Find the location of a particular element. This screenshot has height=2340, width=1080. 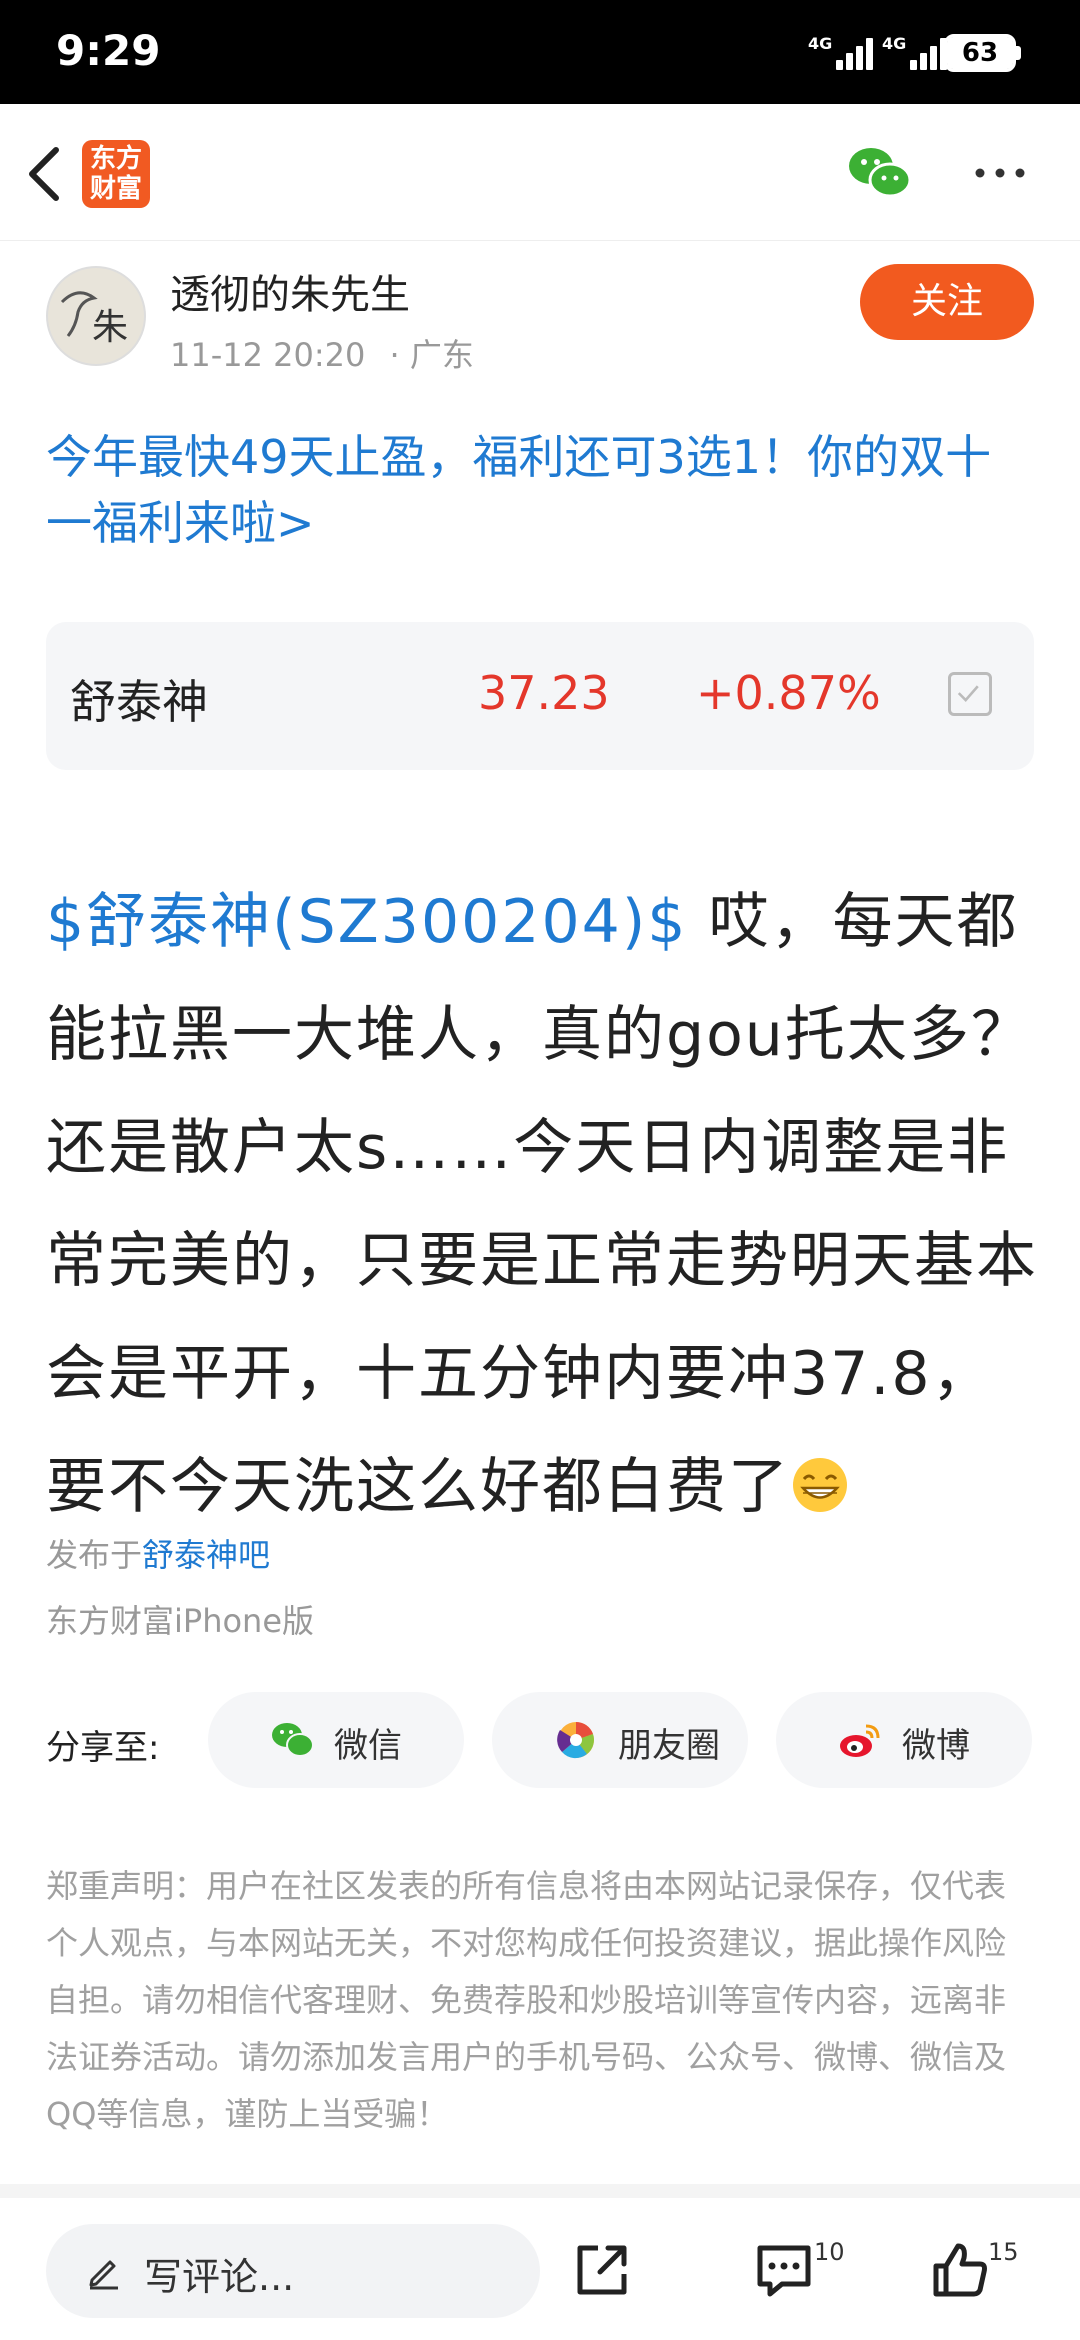

post-meta: 11-12 20:20 · 广东 is located at coordinates (322, 353).